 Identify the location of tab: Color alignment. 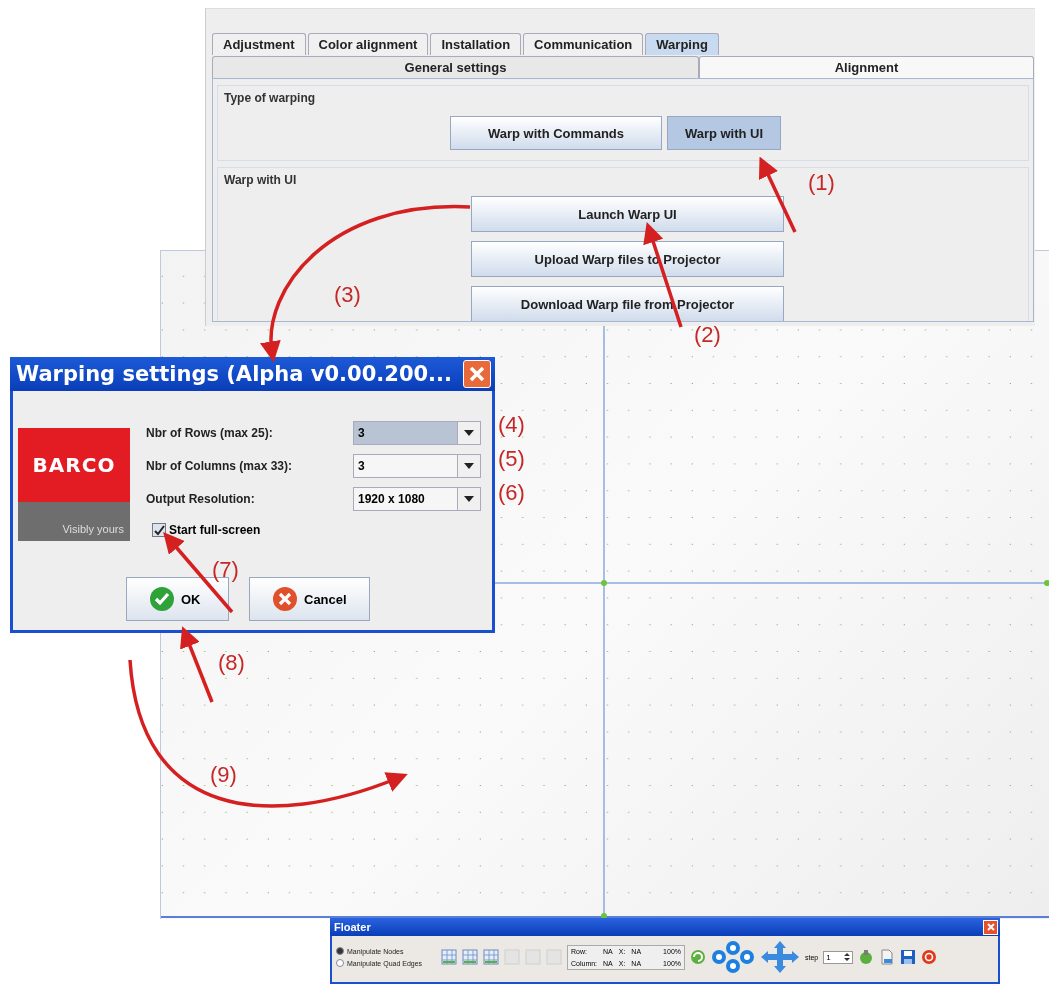
(368, 44).